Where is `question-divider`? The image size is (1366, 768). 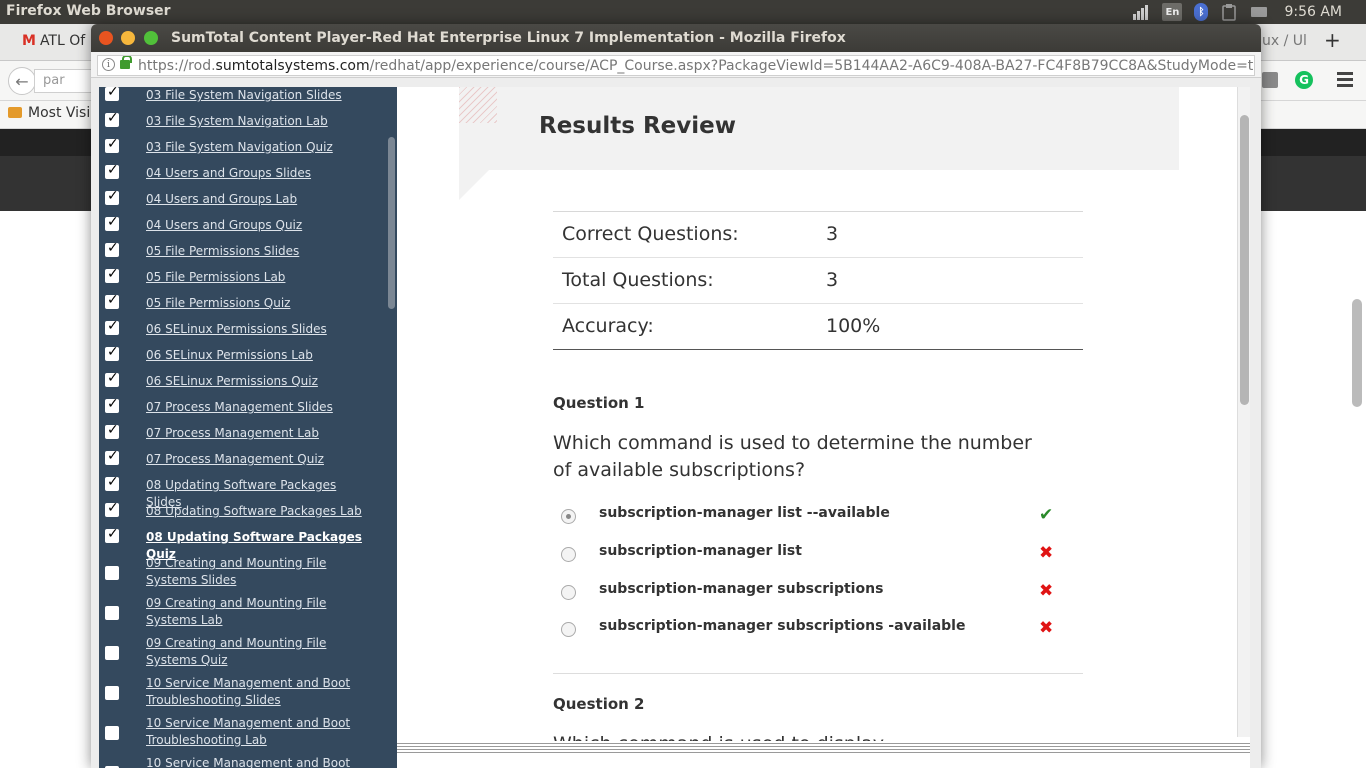 question-divider is located at coordinates (818, 673).